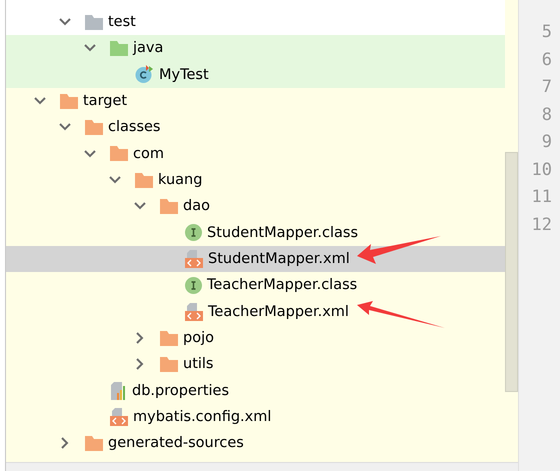 This screenshot has width=560, height=471. What do you see at coordinates (542, 225) in the screenshot?
I see `line-number: 12` at bounding box center [542, 225].